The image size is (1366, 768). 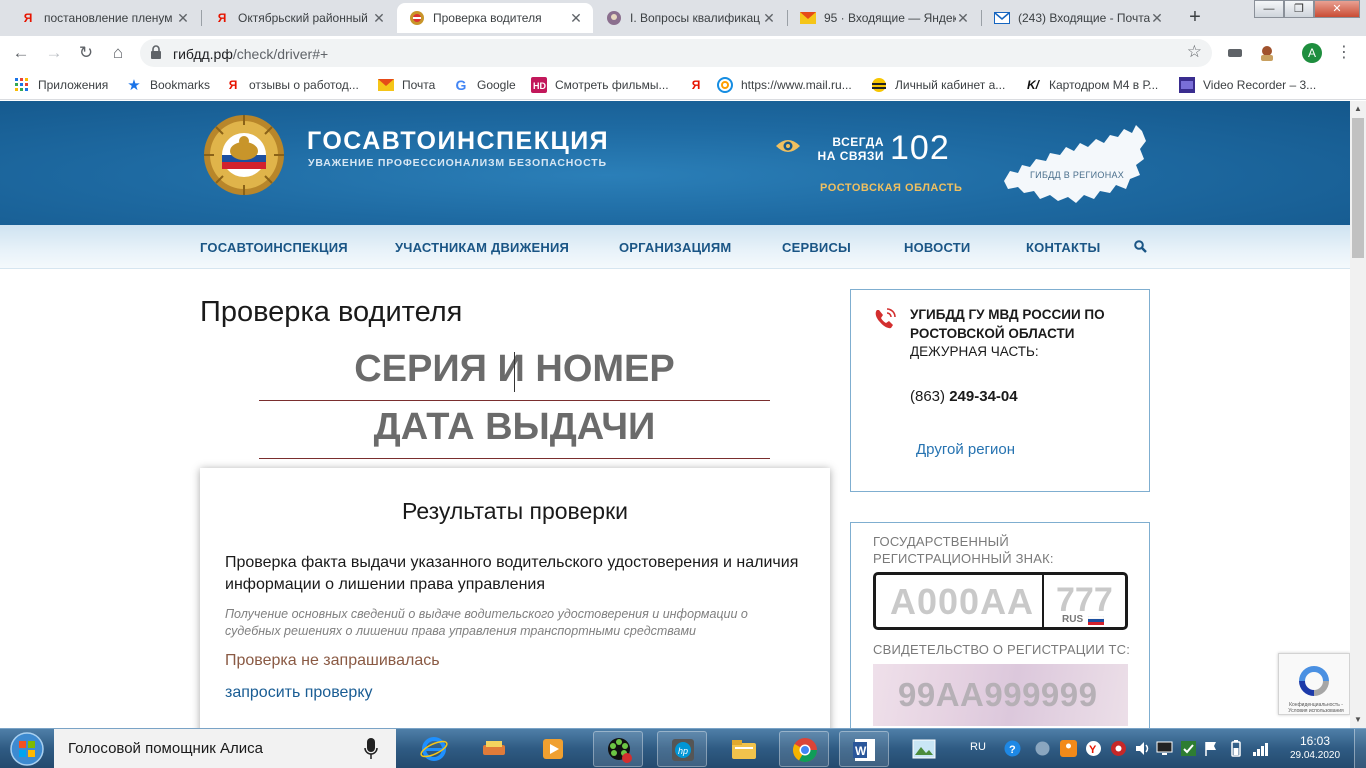 I want to click on alice-text: Голосовой помощник Алиса, so click(x=165, y=748).